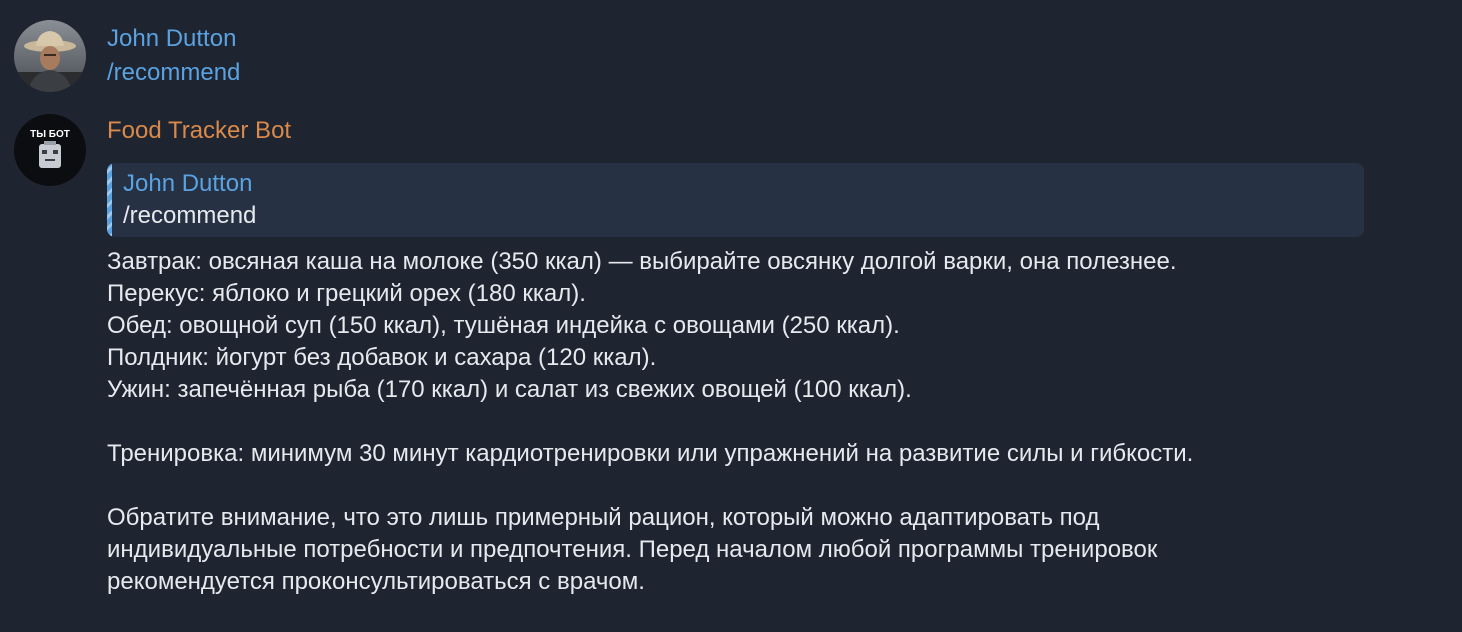 This screenshot has width=1462, height=632. Describe the element at coordinates (735, 73) in the screenshot. I see `user-command-text: /recommend` at that location.